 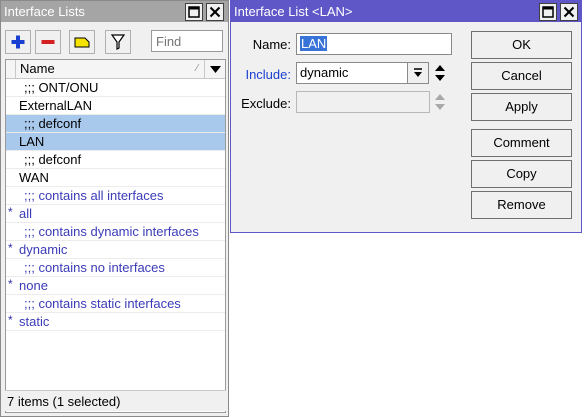 I want to click on table-row: WAN, so click(x=115, y=178).